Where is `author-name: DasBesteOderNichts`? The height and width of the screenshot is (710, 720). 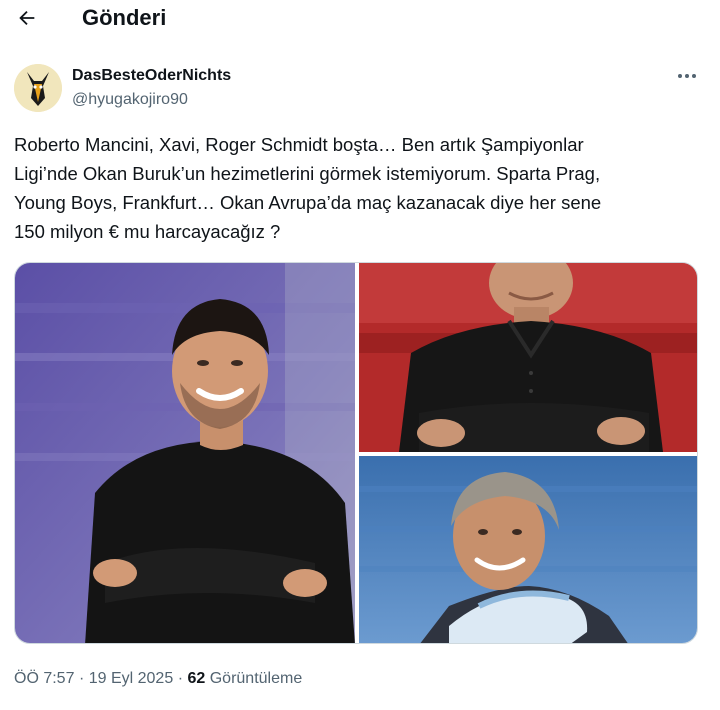 author-name: DasBesteOderNichts is located at coordinates (151, 76).